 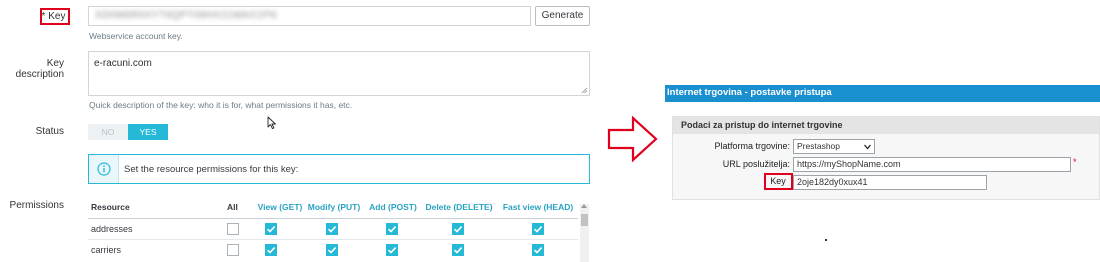 What do you see at coordinates (584, 206) in the screenshot?
I see `scrollbar-up-arrow` at bounding box center [584, 206].